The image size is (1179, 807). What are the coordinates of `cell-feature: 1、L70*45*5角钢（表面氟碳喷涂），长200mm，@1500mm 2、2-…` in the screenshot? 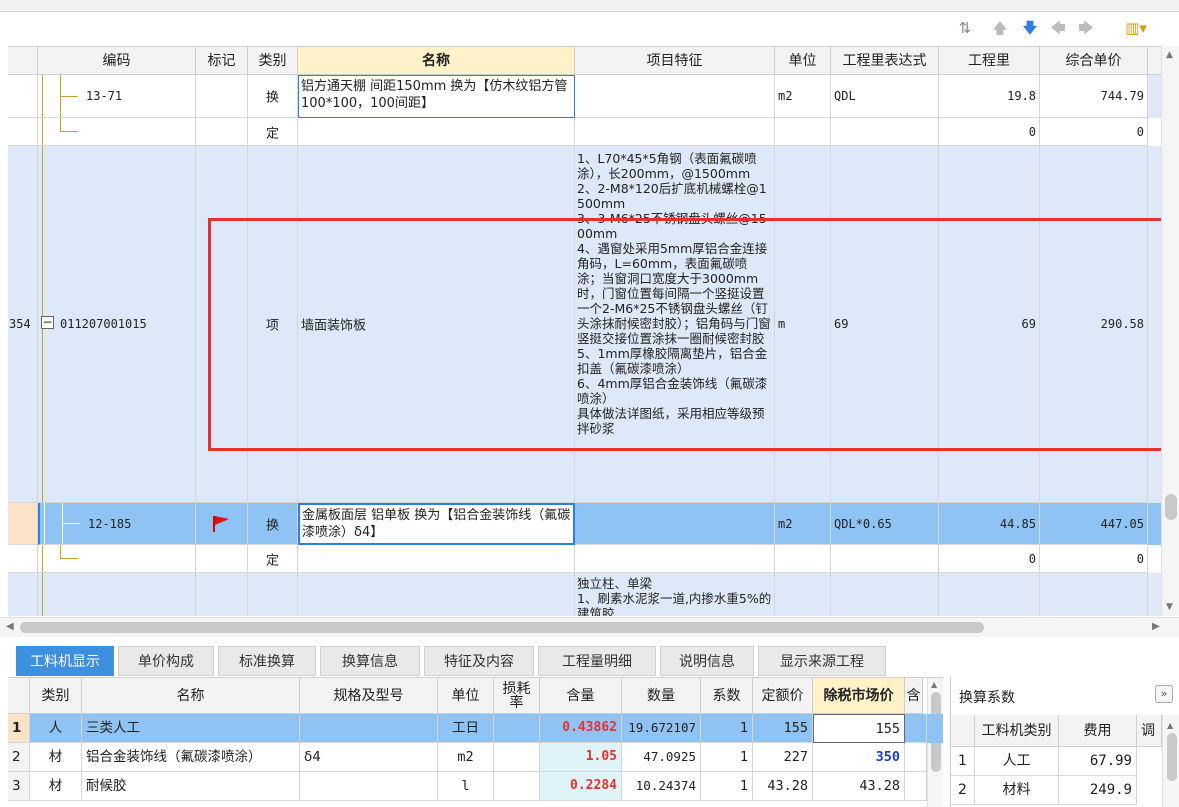 It's located at (675, 324).